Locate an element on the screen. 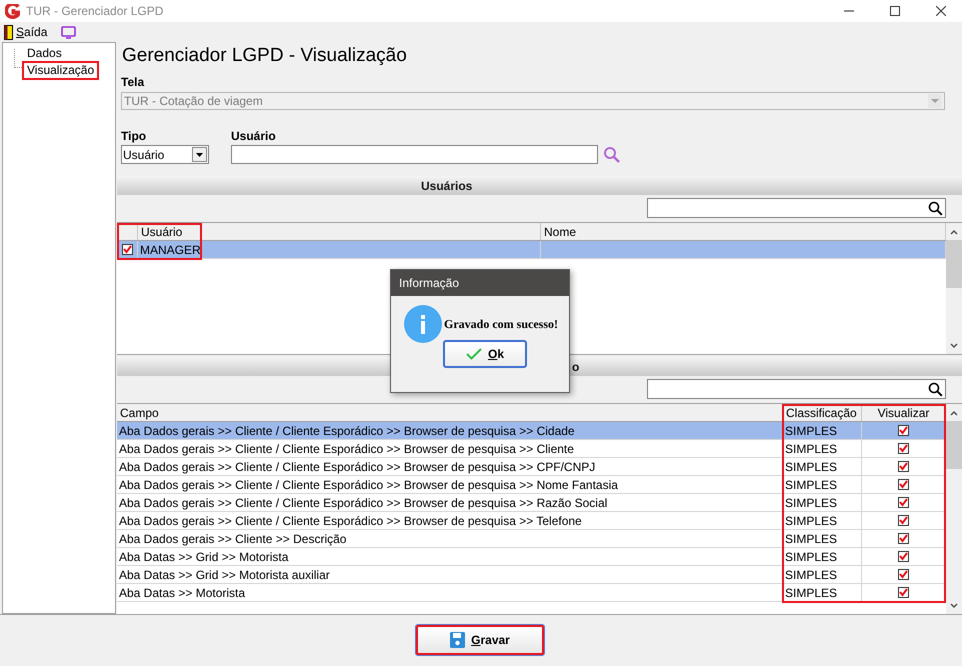 The height and width of the screenshot is (666, 962). dialog-message: Gravado com sucesso! is located at coordinates (501, 324).